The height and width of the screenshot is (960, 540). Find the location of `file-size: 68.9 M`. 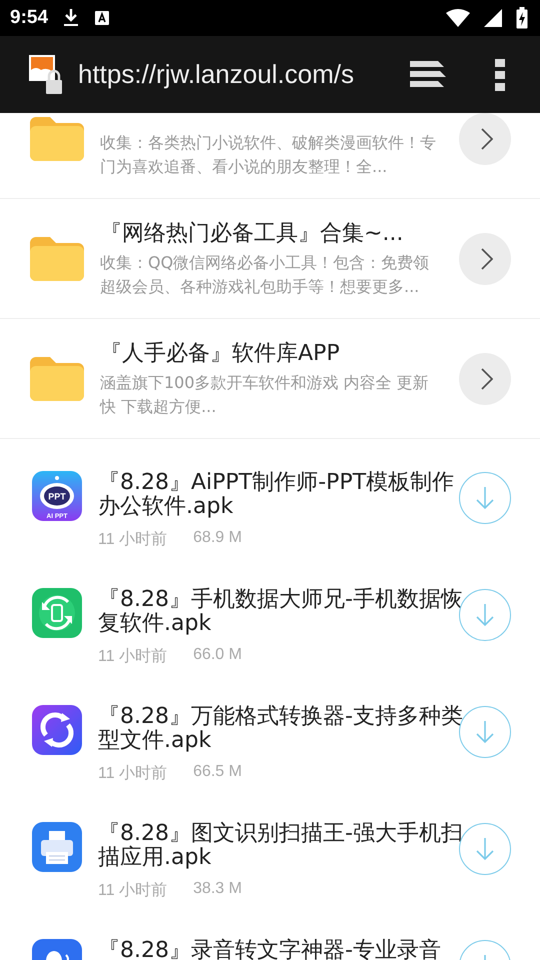

file-size: 68.9 M is located at coordinates (217, 538).